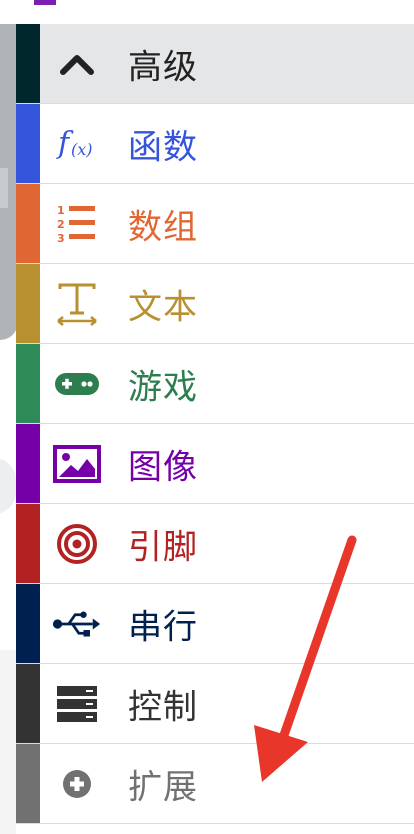  What do you see at coordinates (82, 149) in the screenshot?
I see `svg-text: (x)` at bounding box center [82, 149].